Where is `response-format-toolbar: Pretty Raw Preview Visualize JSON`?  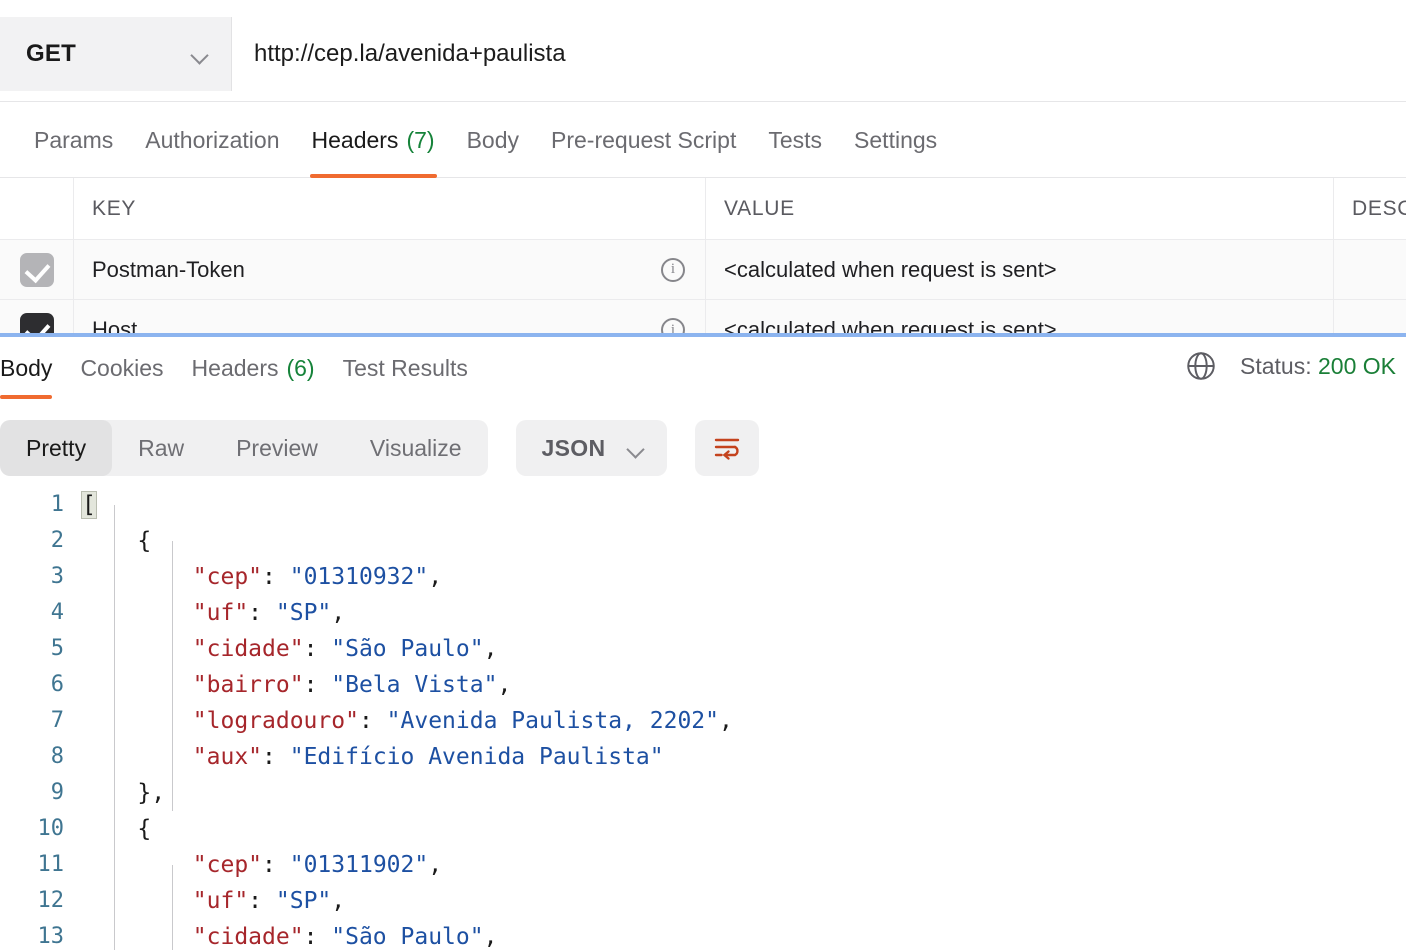
response-format-toolbar: Pretty Raw Preview Visualize JSON is located at coordinates (703, 448).